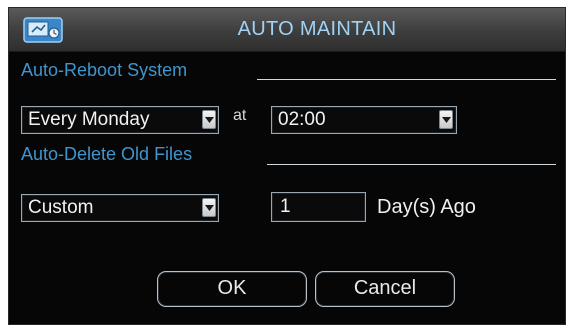  What do you see at coordinates (232, 289) in the screenshot?
I see `ok-button: OK` at bounding box center [232, 289].